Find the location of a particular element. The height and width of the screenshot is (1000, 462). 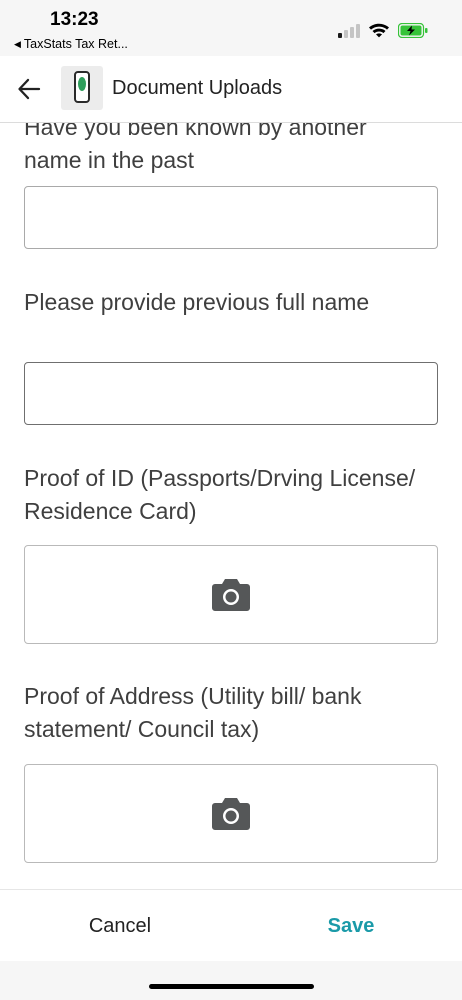

footer-actions: Cancel Save is located at coordinates (231, 925).